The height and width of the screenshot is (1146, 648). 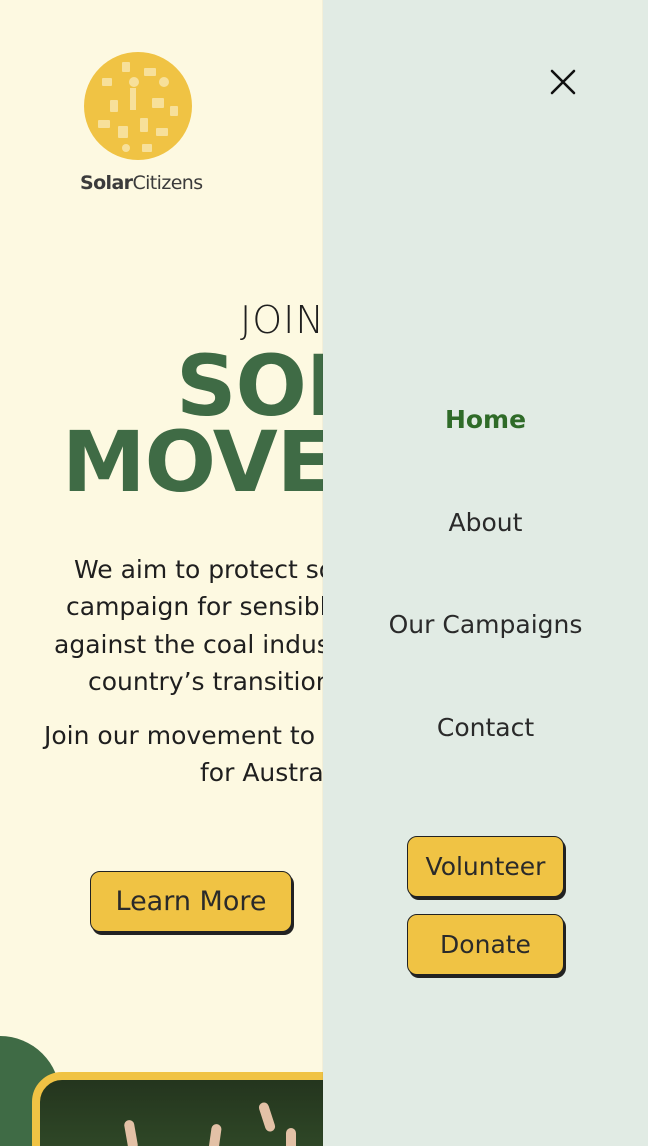 I want to click on hero-paragraph-line: for Australi, so click(x=269, y=772).